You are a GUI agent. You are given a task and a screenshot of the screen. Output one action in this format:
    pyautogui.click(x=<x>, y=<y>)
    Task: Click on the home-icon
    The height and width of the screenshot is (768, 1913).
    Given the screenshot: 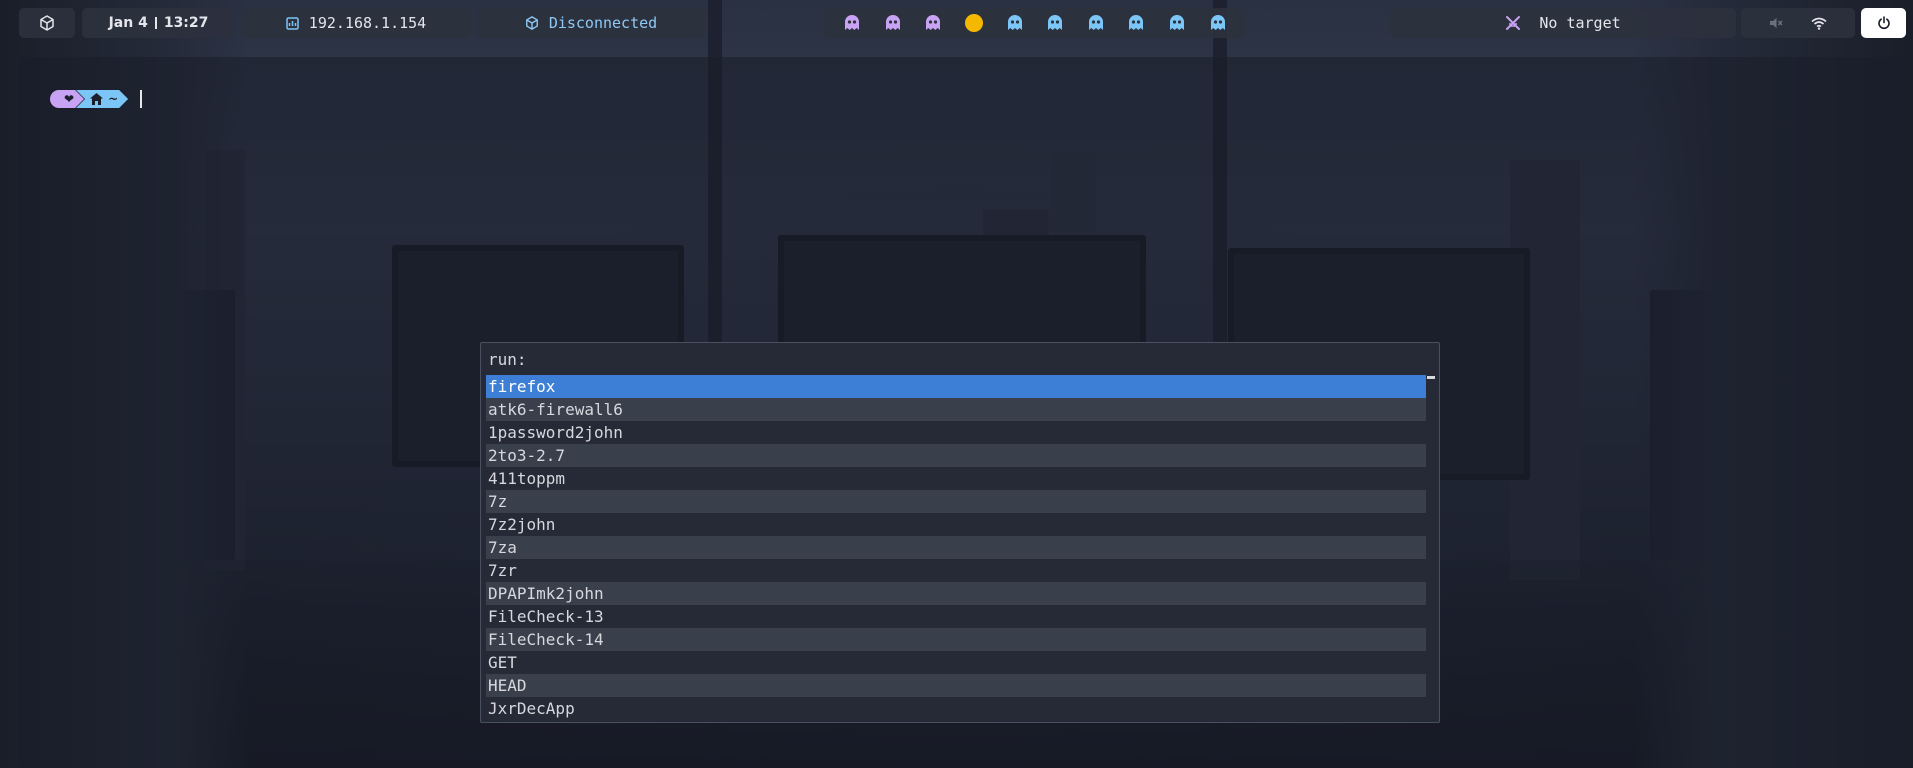 What is the action you would take?
    pyautogui.click(x=96, y=99)
    